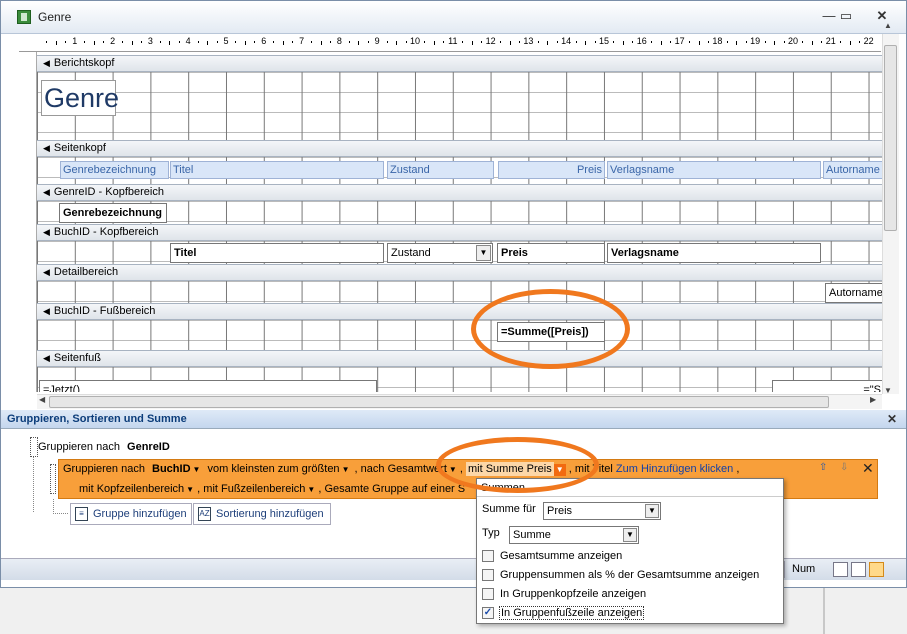 This screenshot has height=634, width=907. Describe the element at coordinates (208, 386) in the screenshot. I see `field-jetzt: =Jetzt()` at that location.